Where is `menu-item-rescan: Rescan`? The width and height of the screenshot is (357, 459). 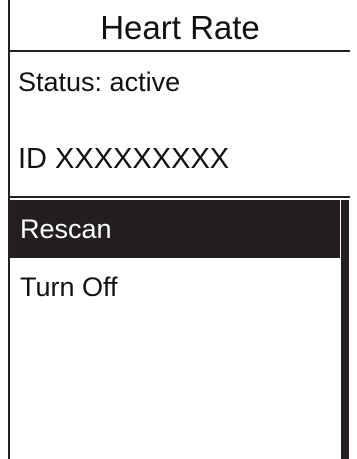 menu-item-rescan: Rescan is located at coordinates (175, 229).